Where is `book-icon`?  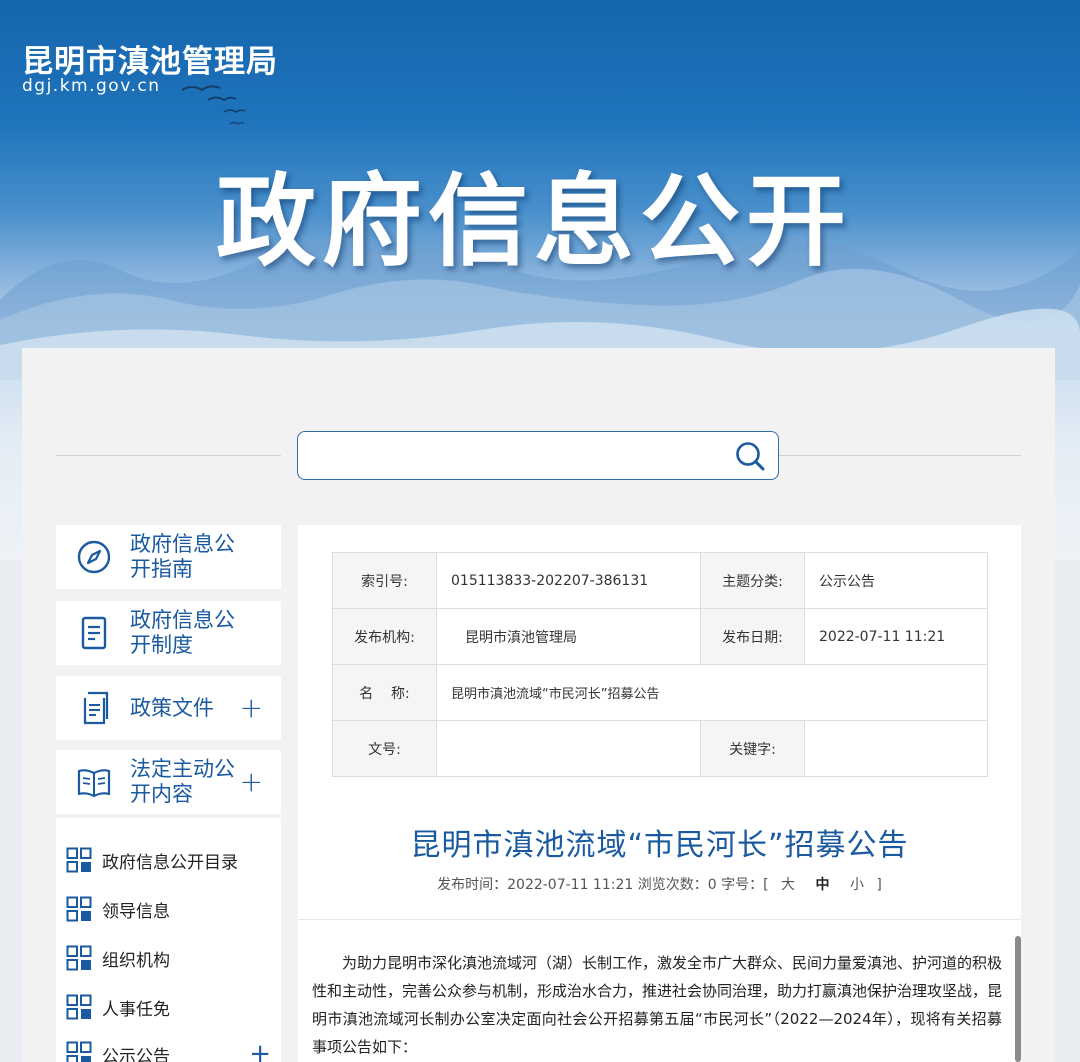 book-icon is located at coordinates (94, 783).